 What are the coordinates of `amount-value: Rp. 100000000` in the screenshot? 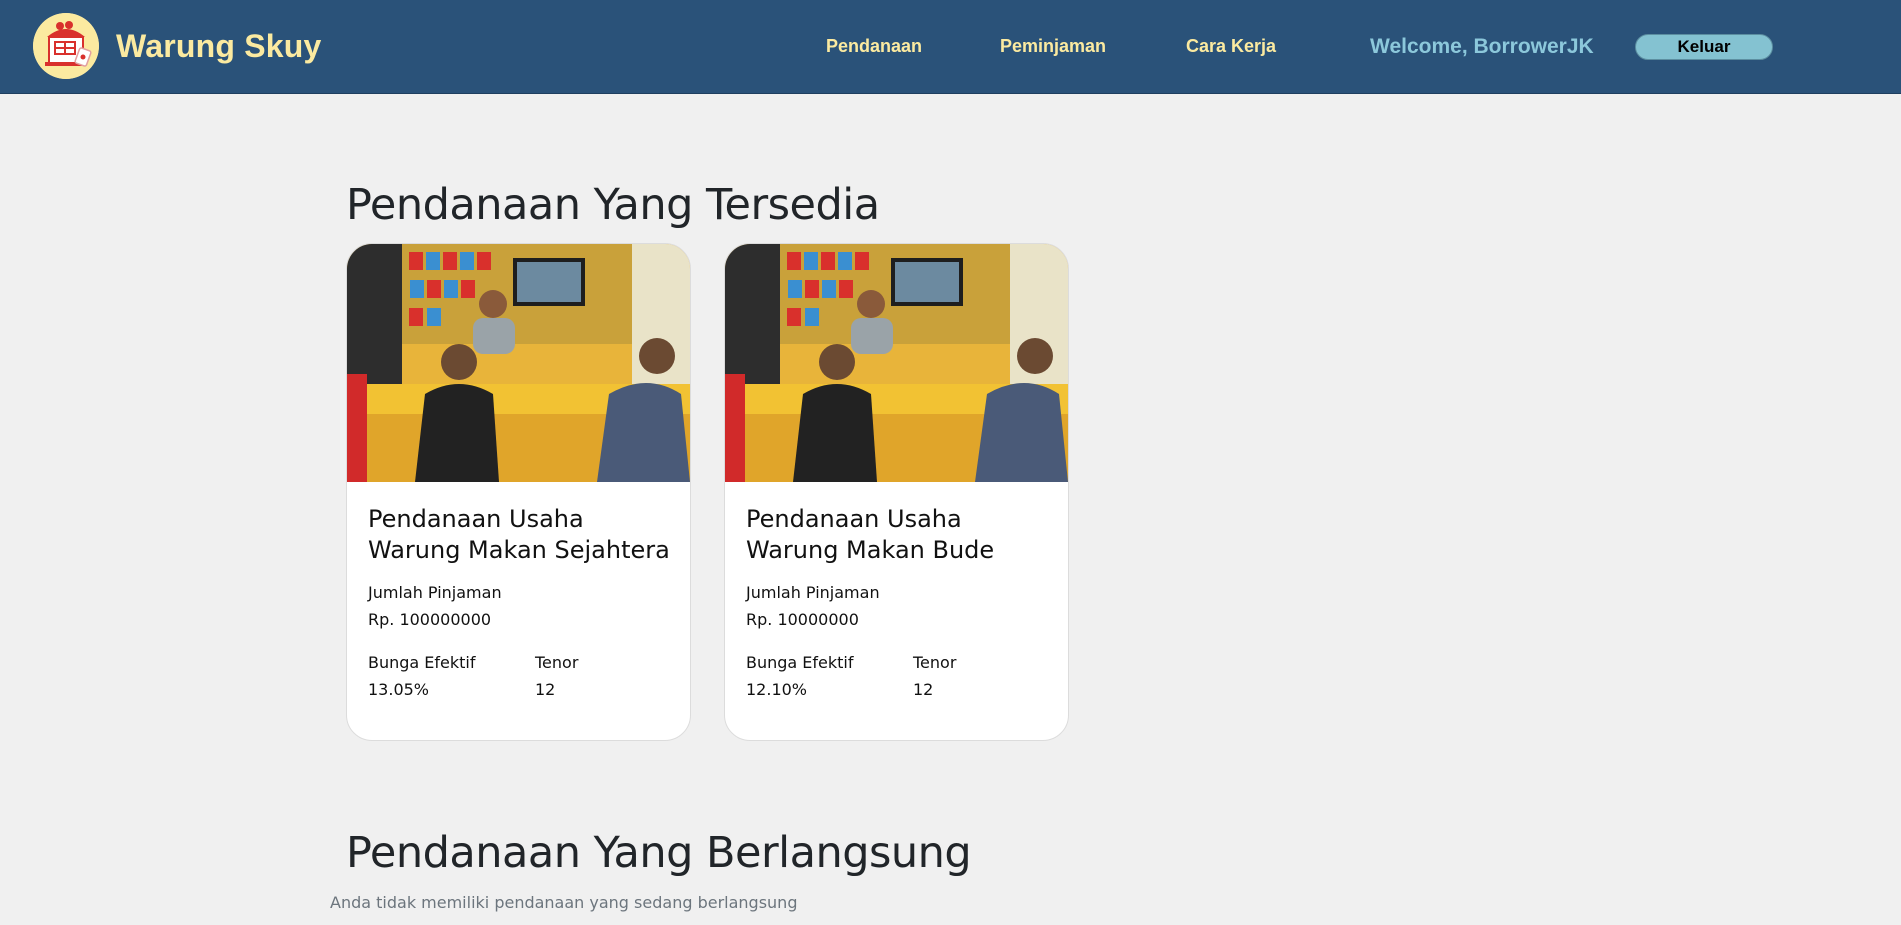 It's located at (430, 619).